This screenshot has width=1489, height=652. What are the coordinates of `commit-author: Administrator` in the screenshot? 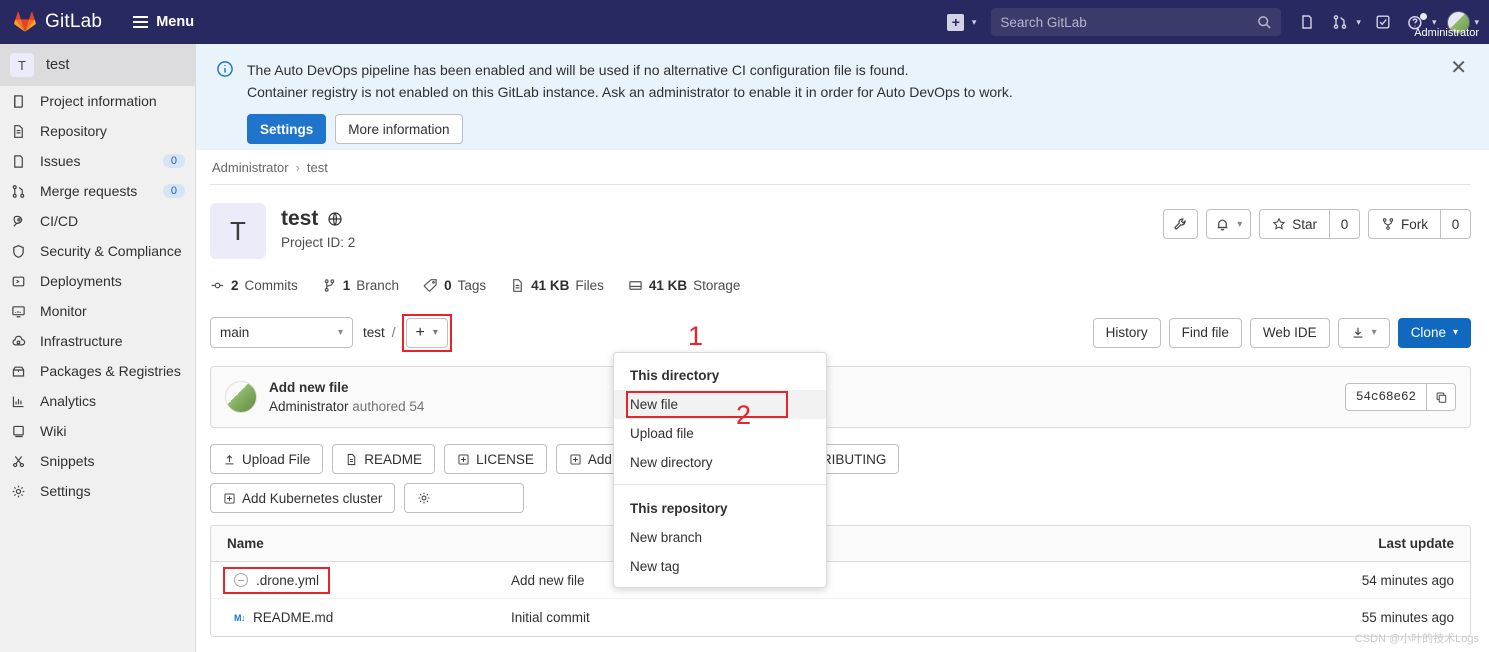 It's located at (309, 406).